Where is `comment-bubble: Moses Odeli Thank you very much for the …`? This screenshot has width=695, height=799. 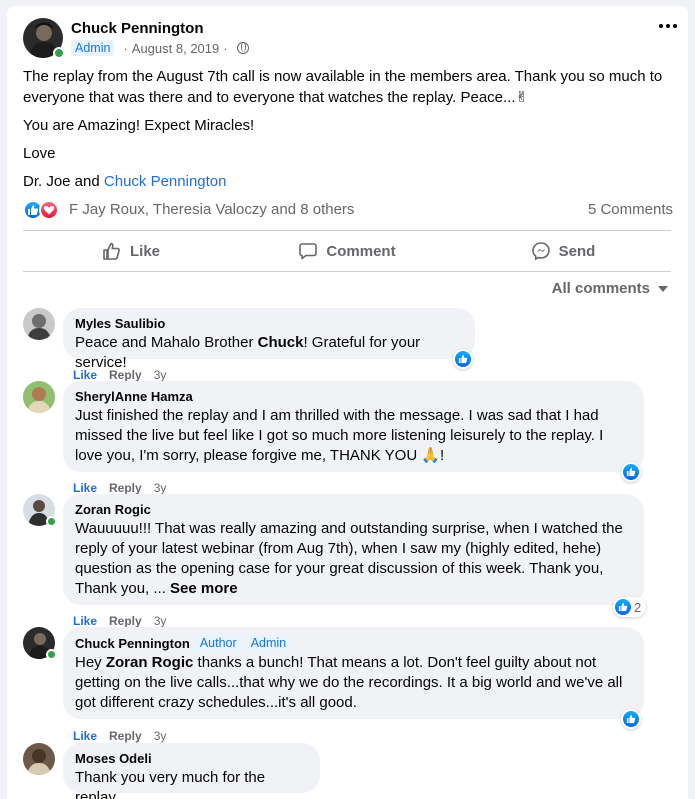
comment-bubble: Moses Odeli Thank you very much for the … is located at coordinates (191, 771).